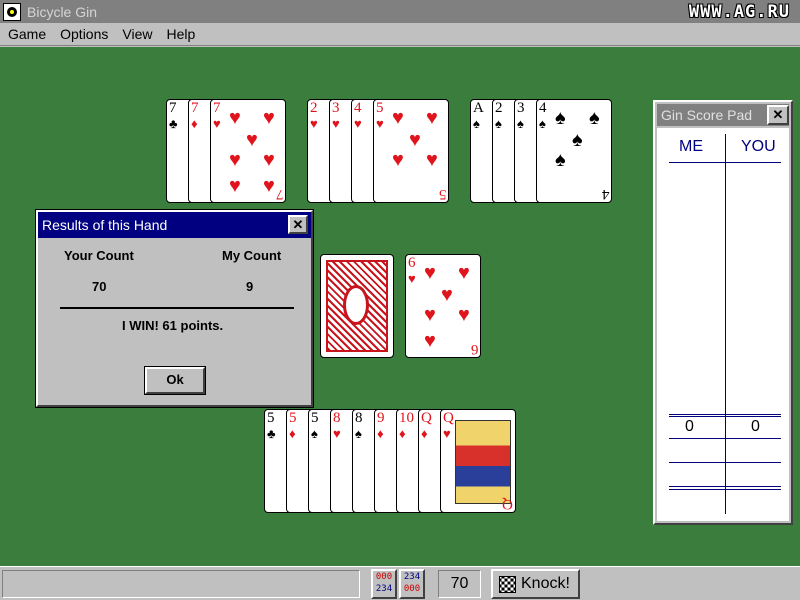 This screenshot has width=800, height=600. I want to click on my-count-value: 9, so click(250, 286).